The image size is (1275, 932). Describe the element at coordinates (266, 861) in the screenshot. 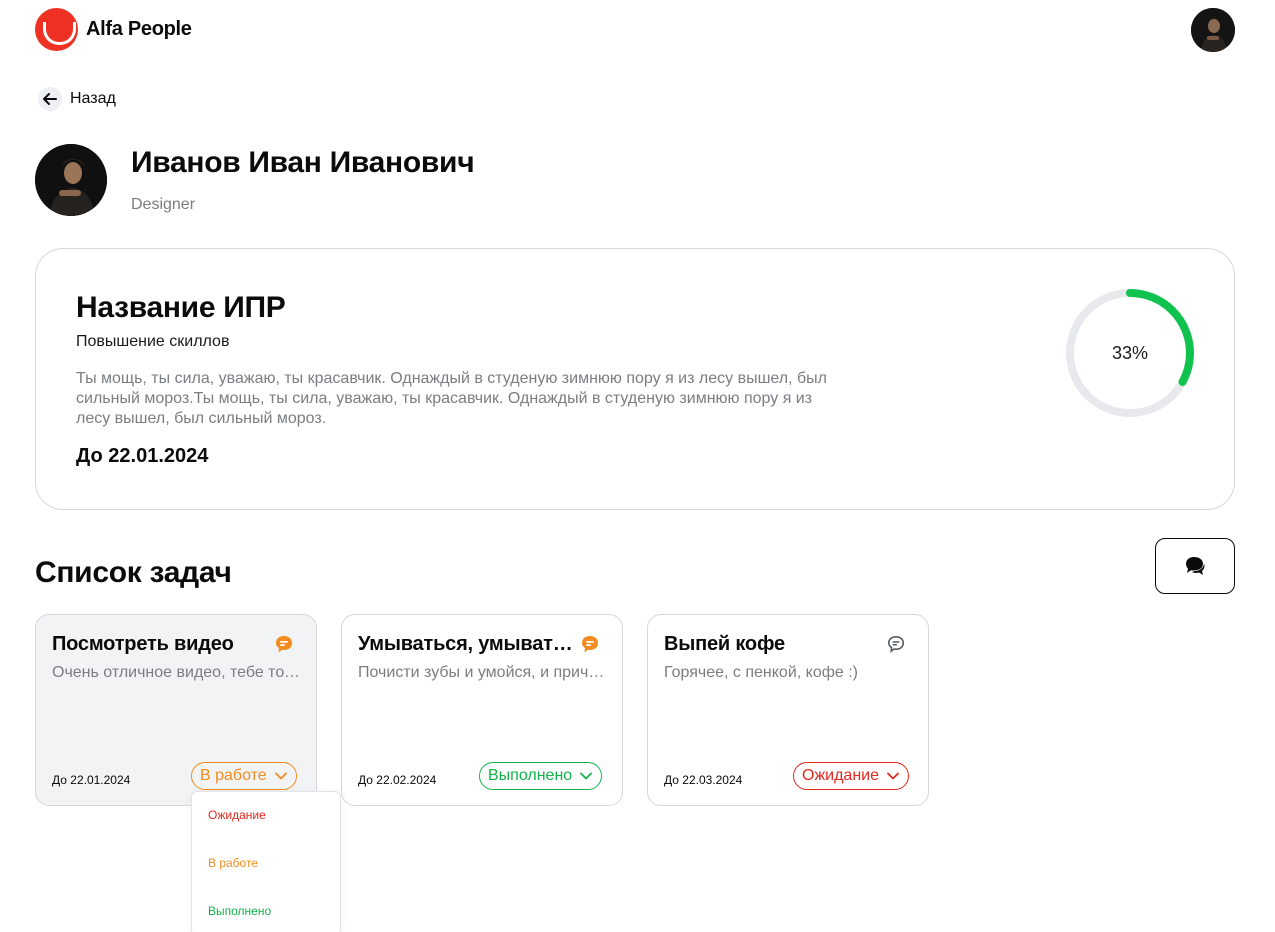

I see `status-dropdown: Ожидание В работе Выполнено` at that location.